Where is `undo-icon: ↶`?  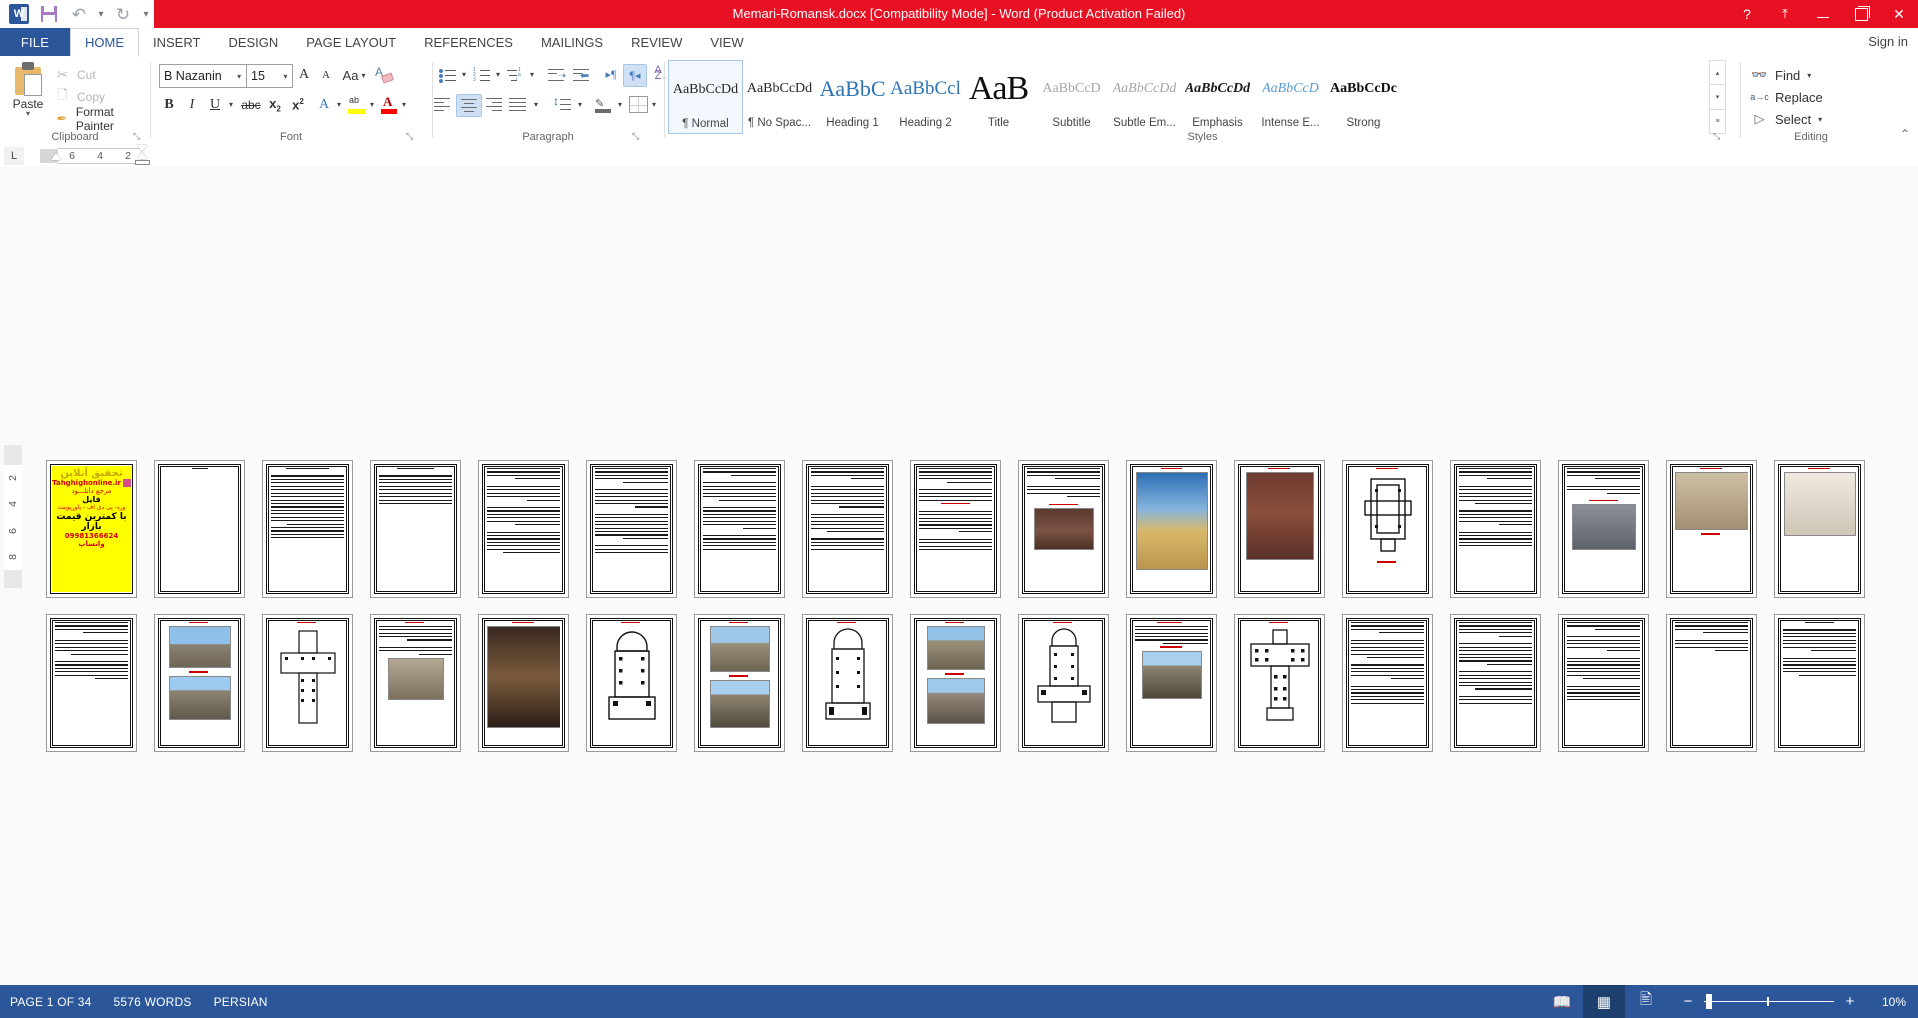 undo-icon: ↶ is located at coordinates (79, 14).